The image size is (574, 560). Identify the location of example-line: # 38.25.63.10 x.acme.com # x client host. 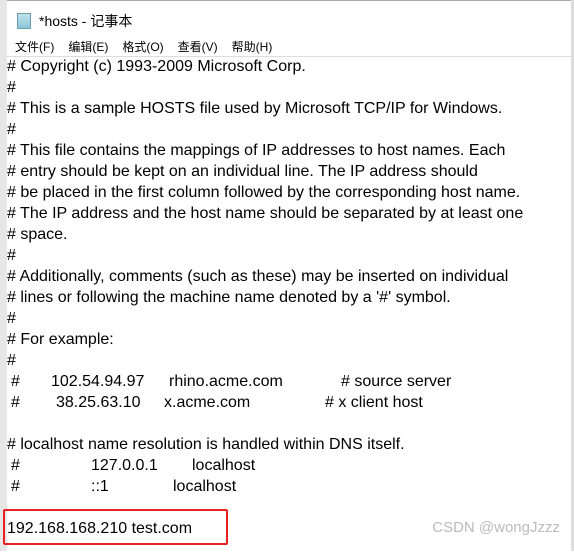
(217, 402).